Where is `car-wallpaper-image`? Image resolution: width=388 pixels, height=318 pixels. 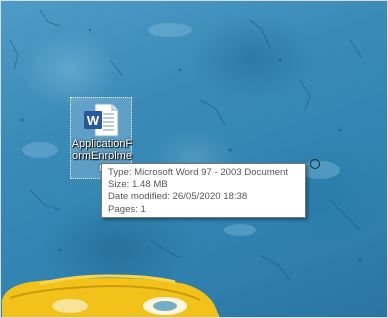 car-wallpaper-image is located at coordinates (111, 296).